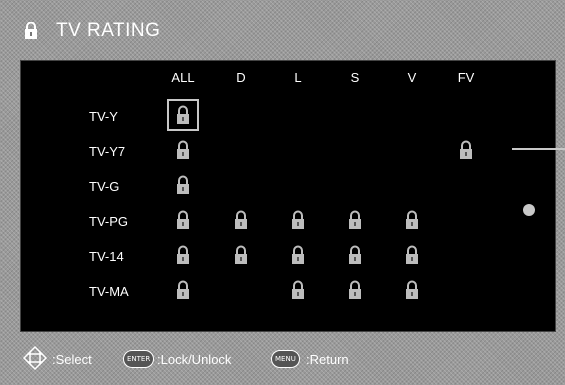 The width and height of the screenshot is (565, 385). I want to click on column-header-v: V, so click(412, 77).